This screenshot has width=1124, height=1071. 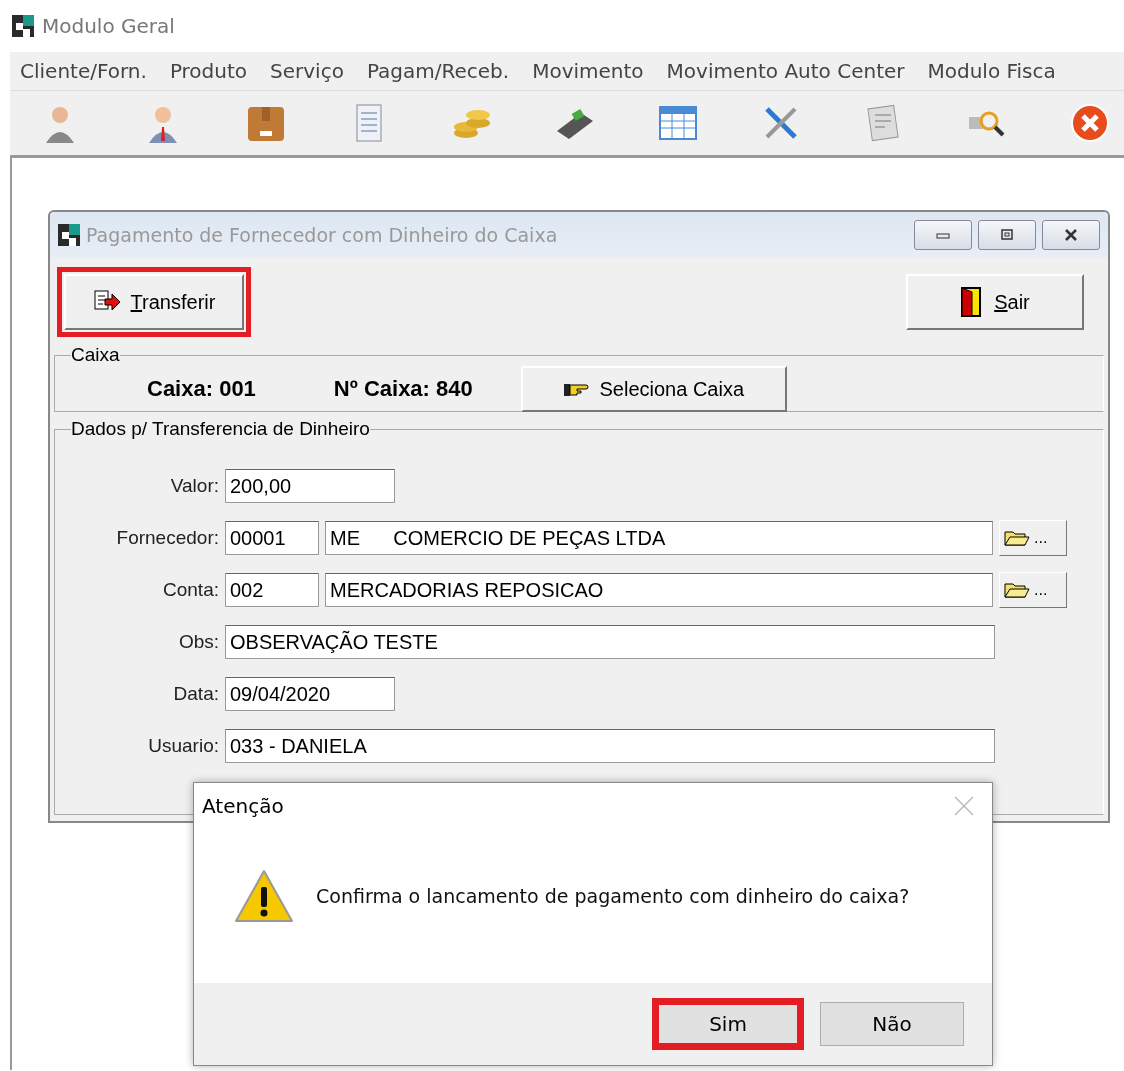 I want to click on group-title: Dados p/ Transferencia de Dinheiro, so click(x=220, y=429).